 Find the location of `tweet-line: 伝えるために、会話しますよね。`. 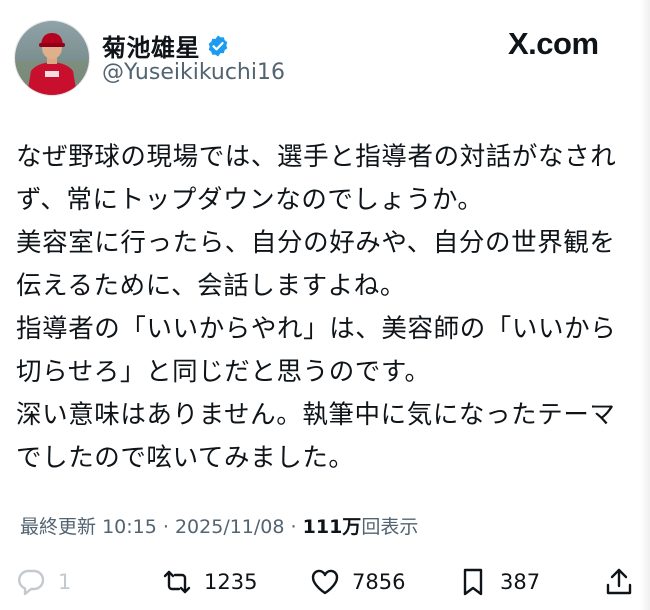

tweet-line: 伝えるために、会話しますよね。 is located at coordinates (211, 286).